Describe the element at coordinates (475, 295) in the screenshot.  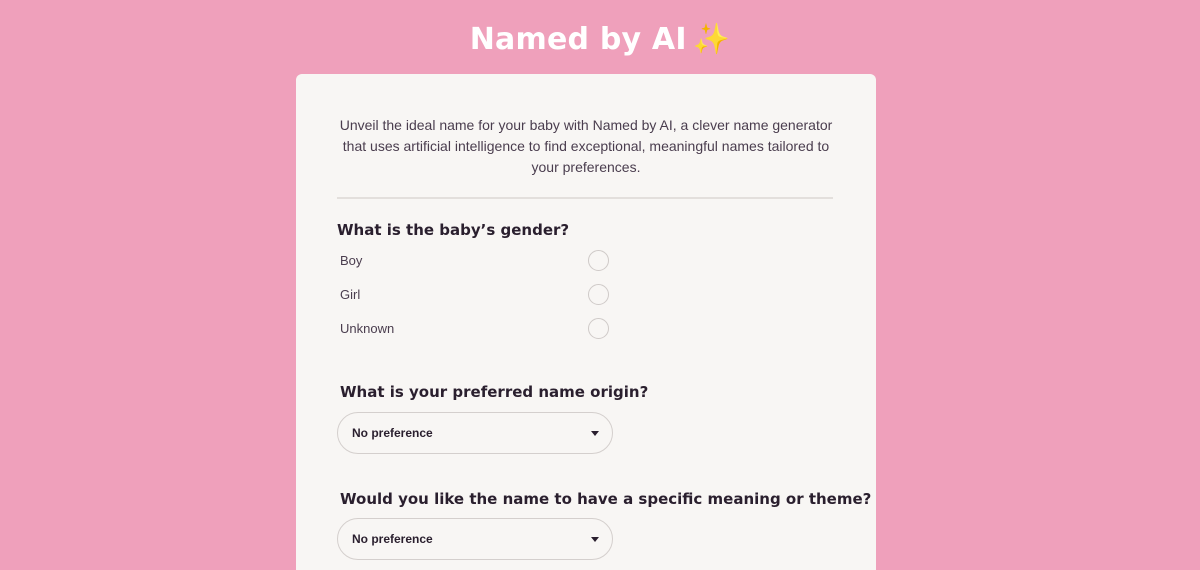
I see `gender-option-girl: Girl` at that location.